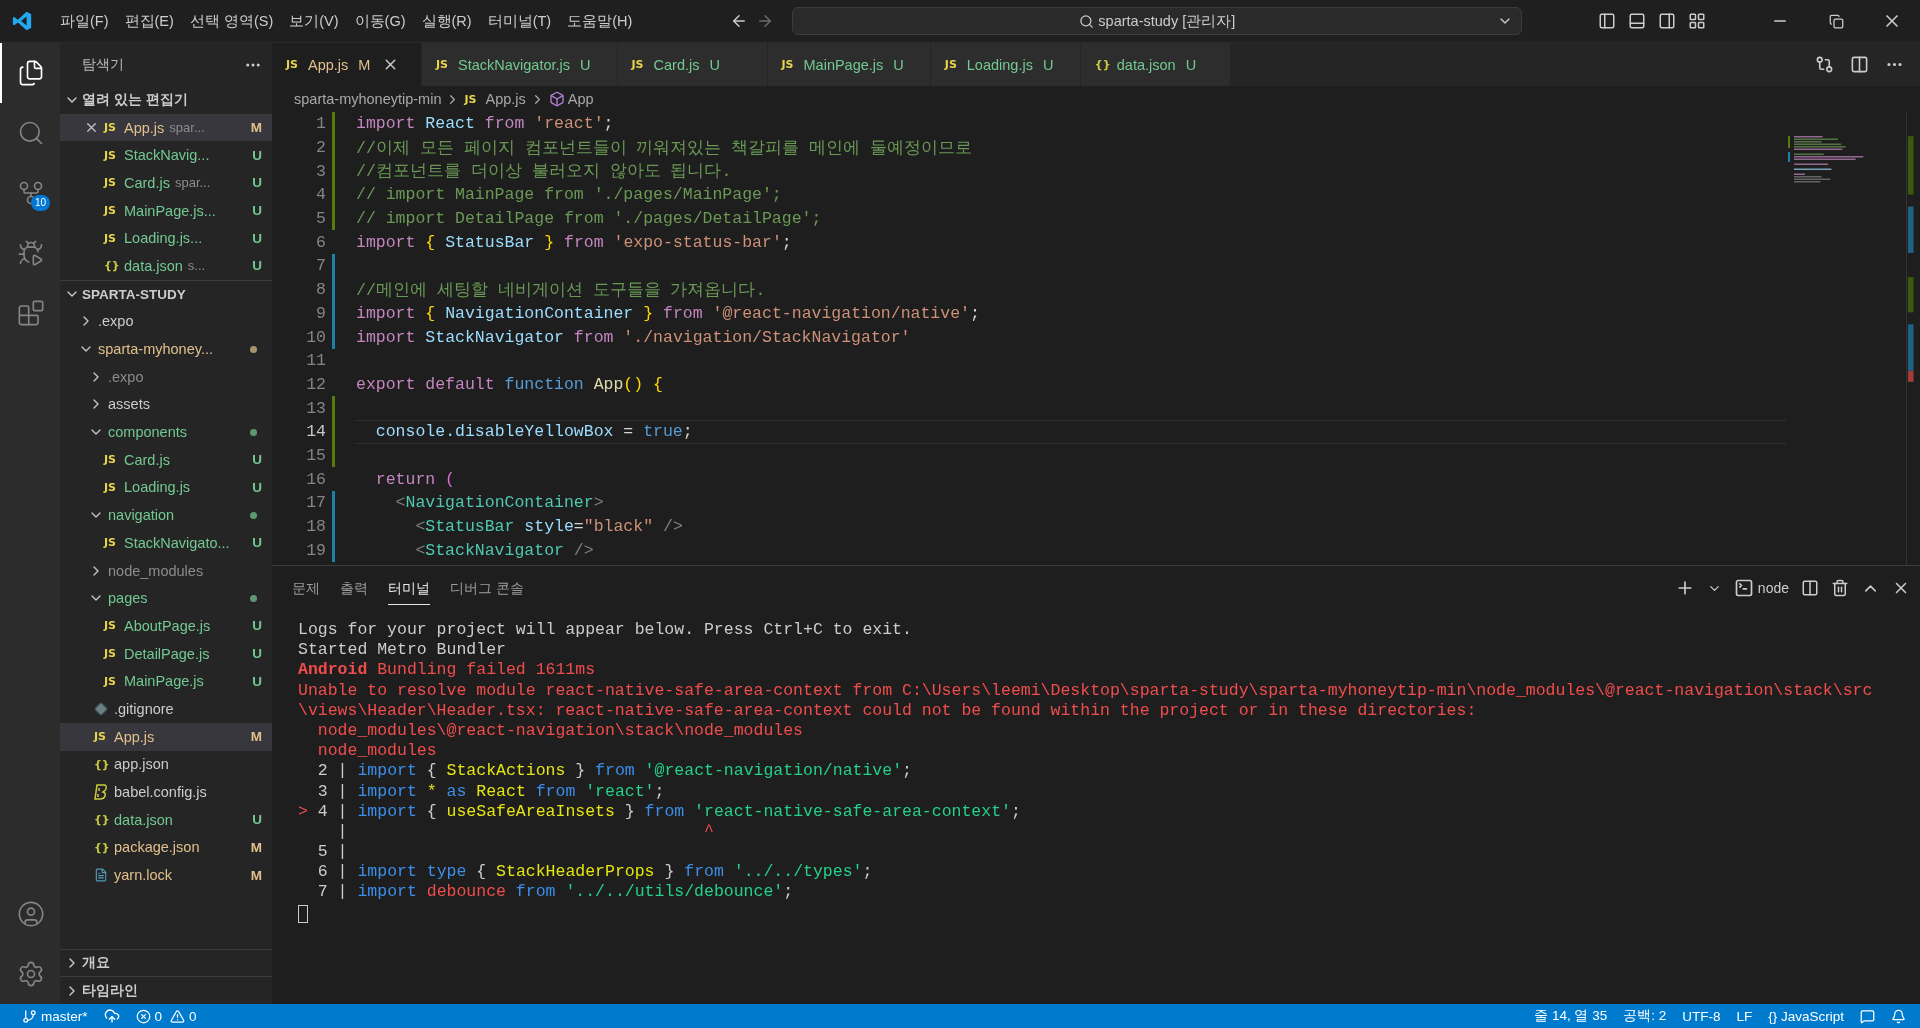 This screenshot has width=1920, height=1028. Describe the element at coordinates (1744, 1016) in the screenshot. I see `status-item: LF` at that location.